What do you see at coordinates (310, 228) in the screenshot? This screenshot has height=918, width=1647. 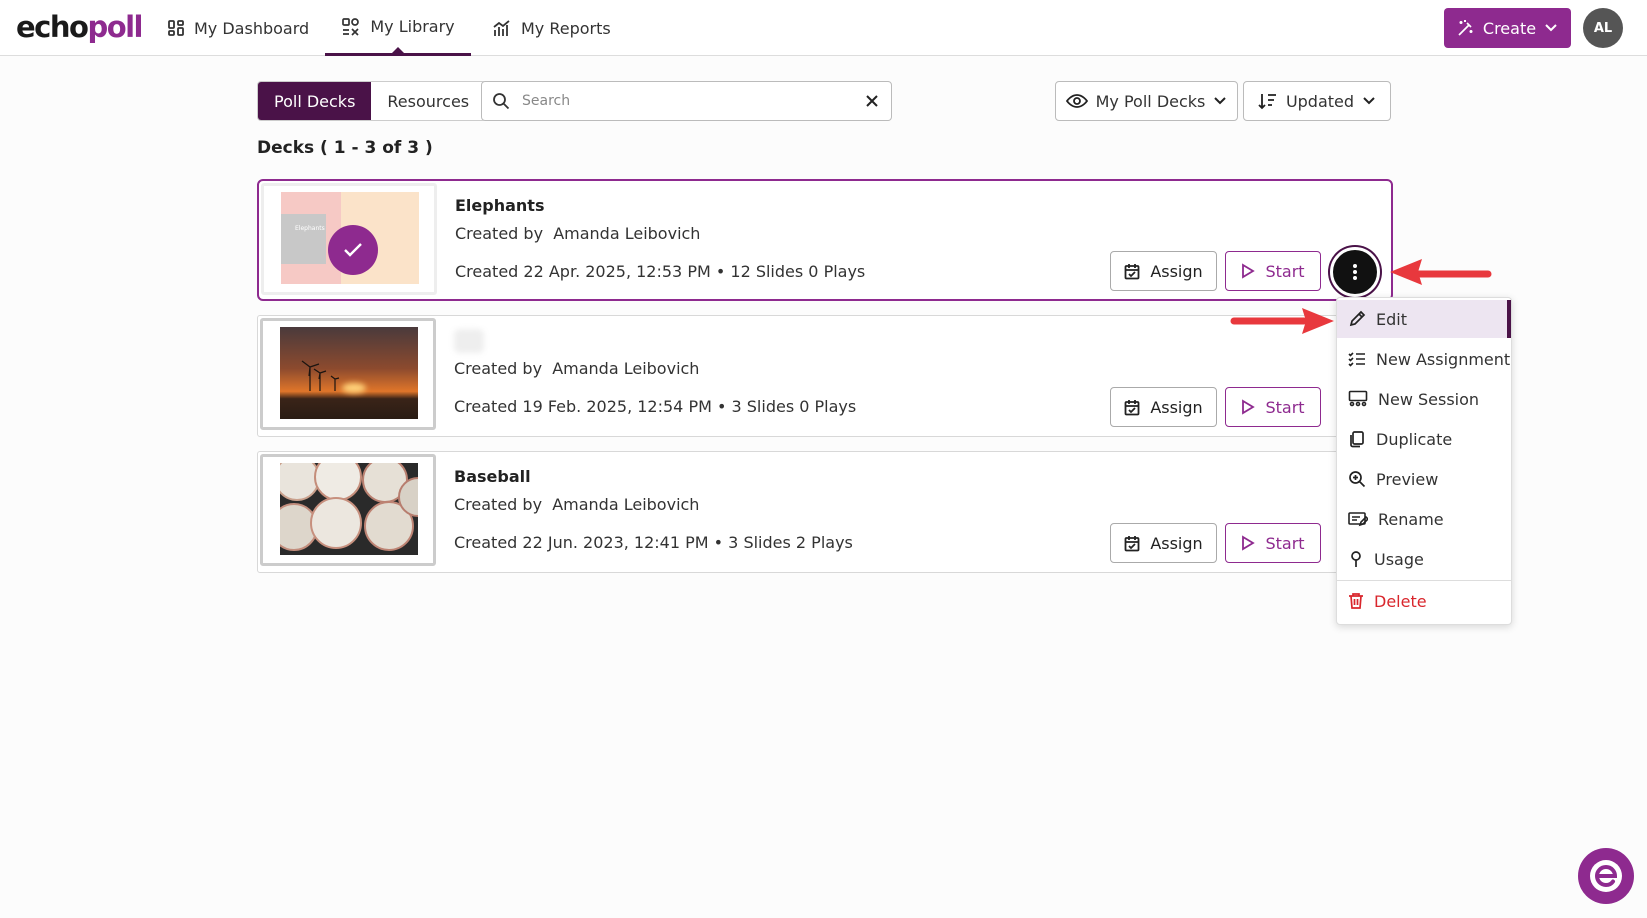 I see `thumbnail-text: Elephants` at bounding box center [310, 228].